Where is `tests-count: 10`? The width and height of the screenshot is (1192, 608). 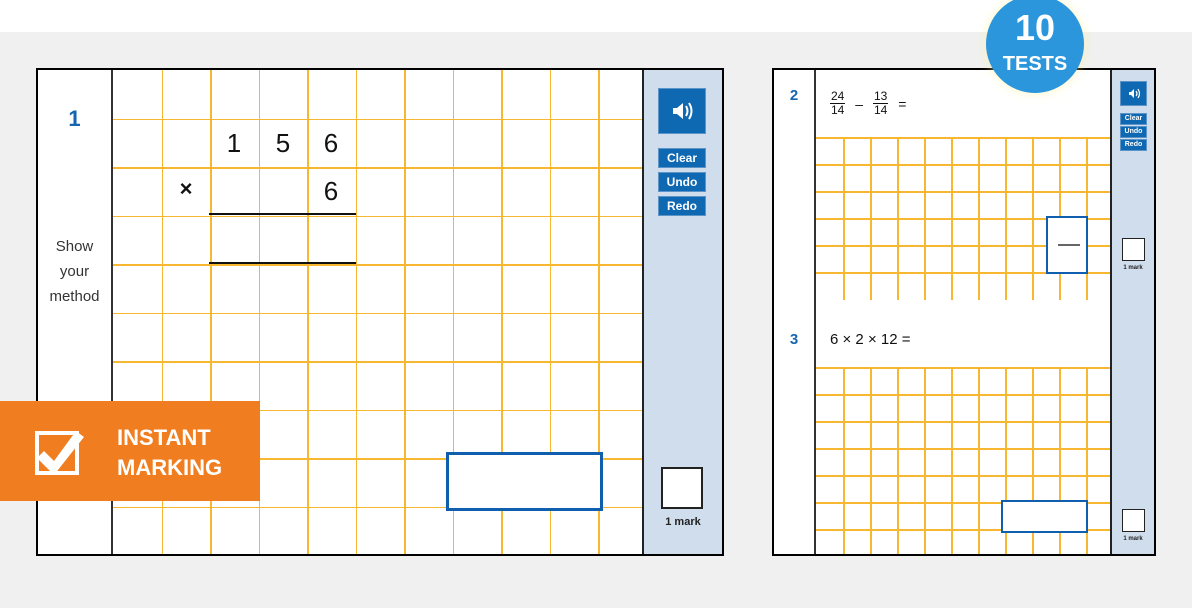 tests-count: 10 is located at coordinates (1035, 27).